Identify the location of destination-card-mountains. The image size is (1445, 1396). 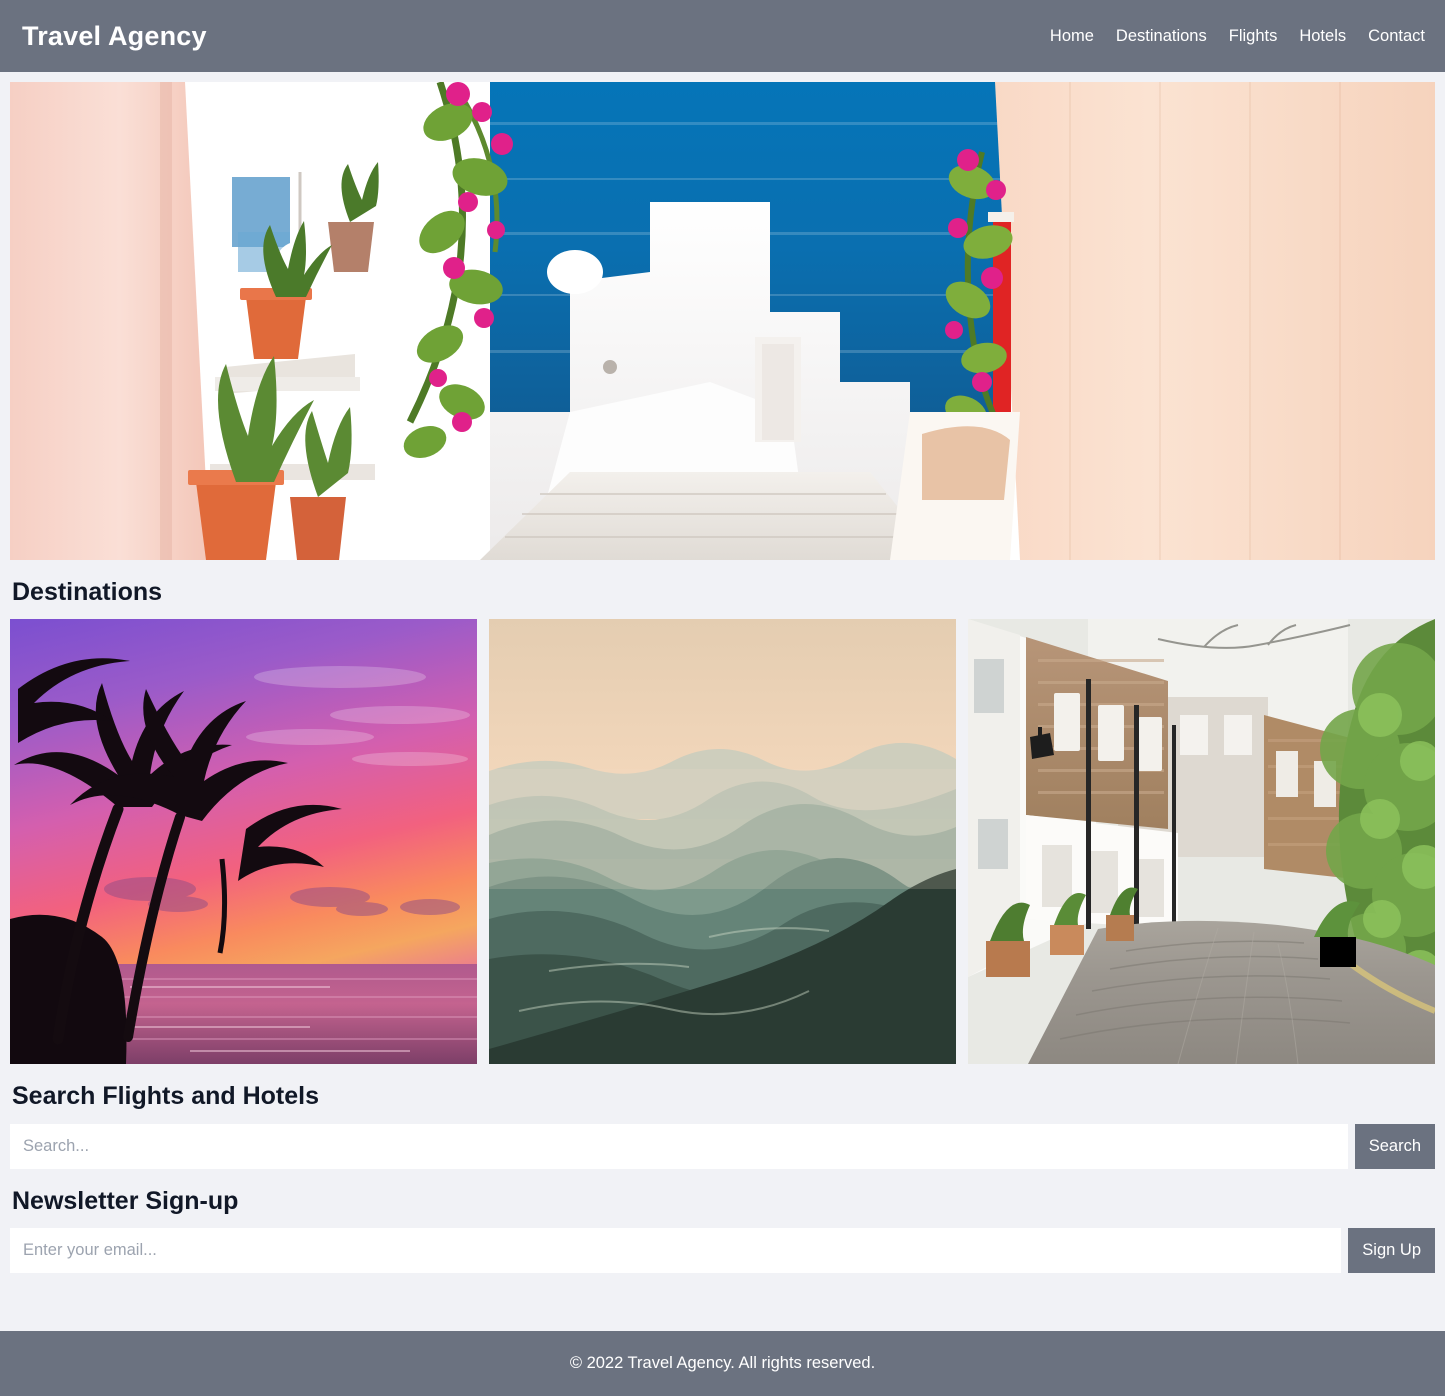
(722, 842).